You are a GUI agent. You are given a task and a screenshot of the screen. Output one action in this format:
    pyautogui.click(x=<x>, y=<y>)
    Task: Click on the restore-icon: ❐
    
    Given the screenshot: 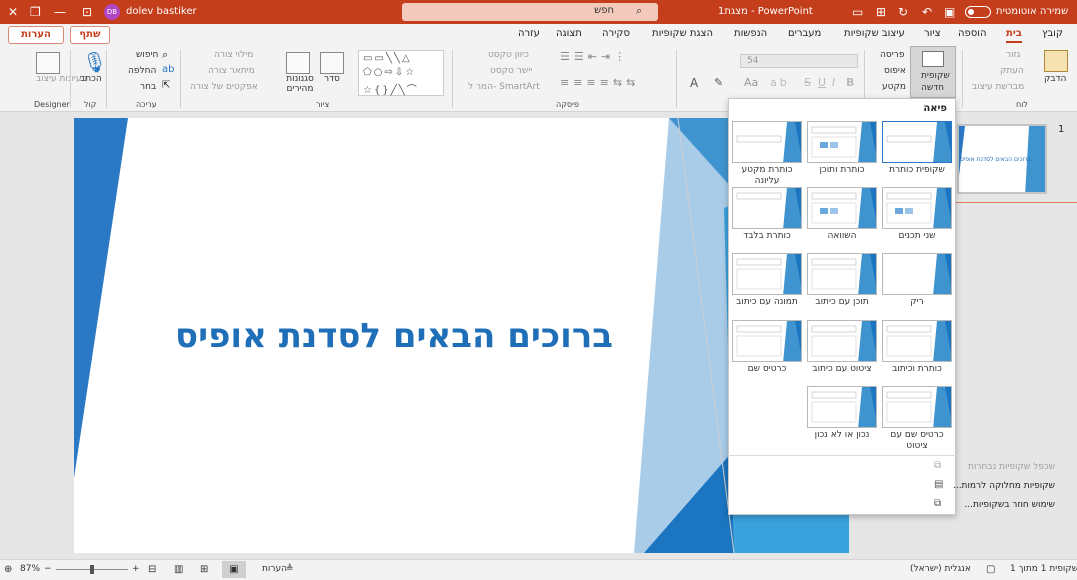 What is the action you would take?
    pyautogui.click(x=35, y=12)
    